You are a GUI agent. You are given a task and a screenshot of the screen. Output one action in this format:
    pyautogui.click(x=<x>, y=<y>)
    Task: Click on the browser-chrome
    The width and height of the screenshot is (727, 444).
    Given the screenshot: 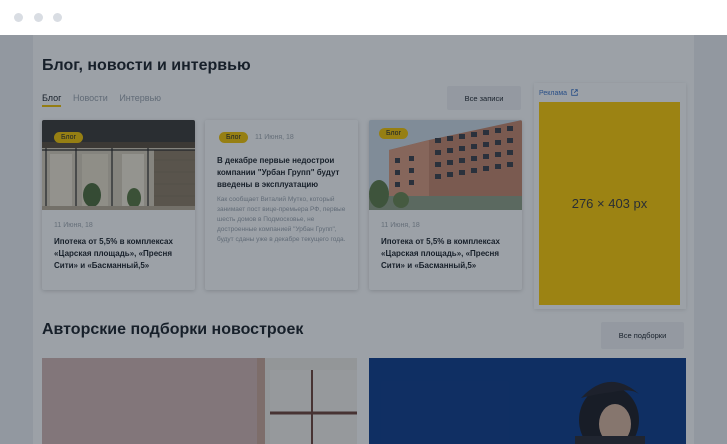 What is the action you would take?
    pyautogui.click(x=363, y=17)
    